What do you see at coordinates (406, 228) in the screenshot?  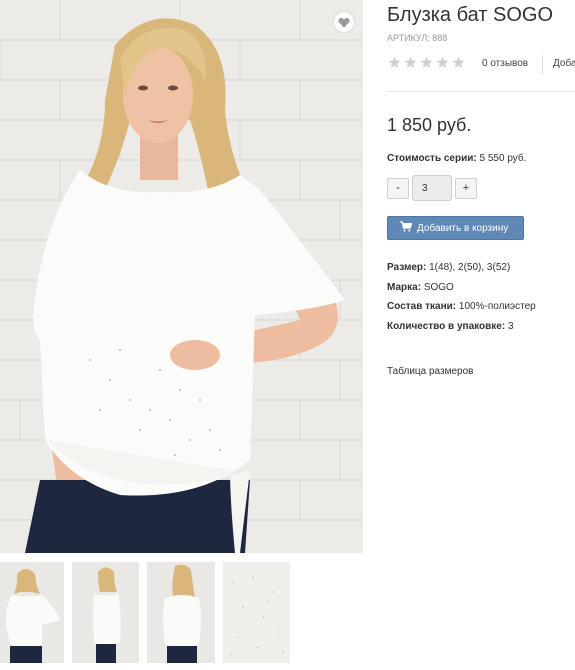 I see `cart-icon` at bounding box center [406, 228].